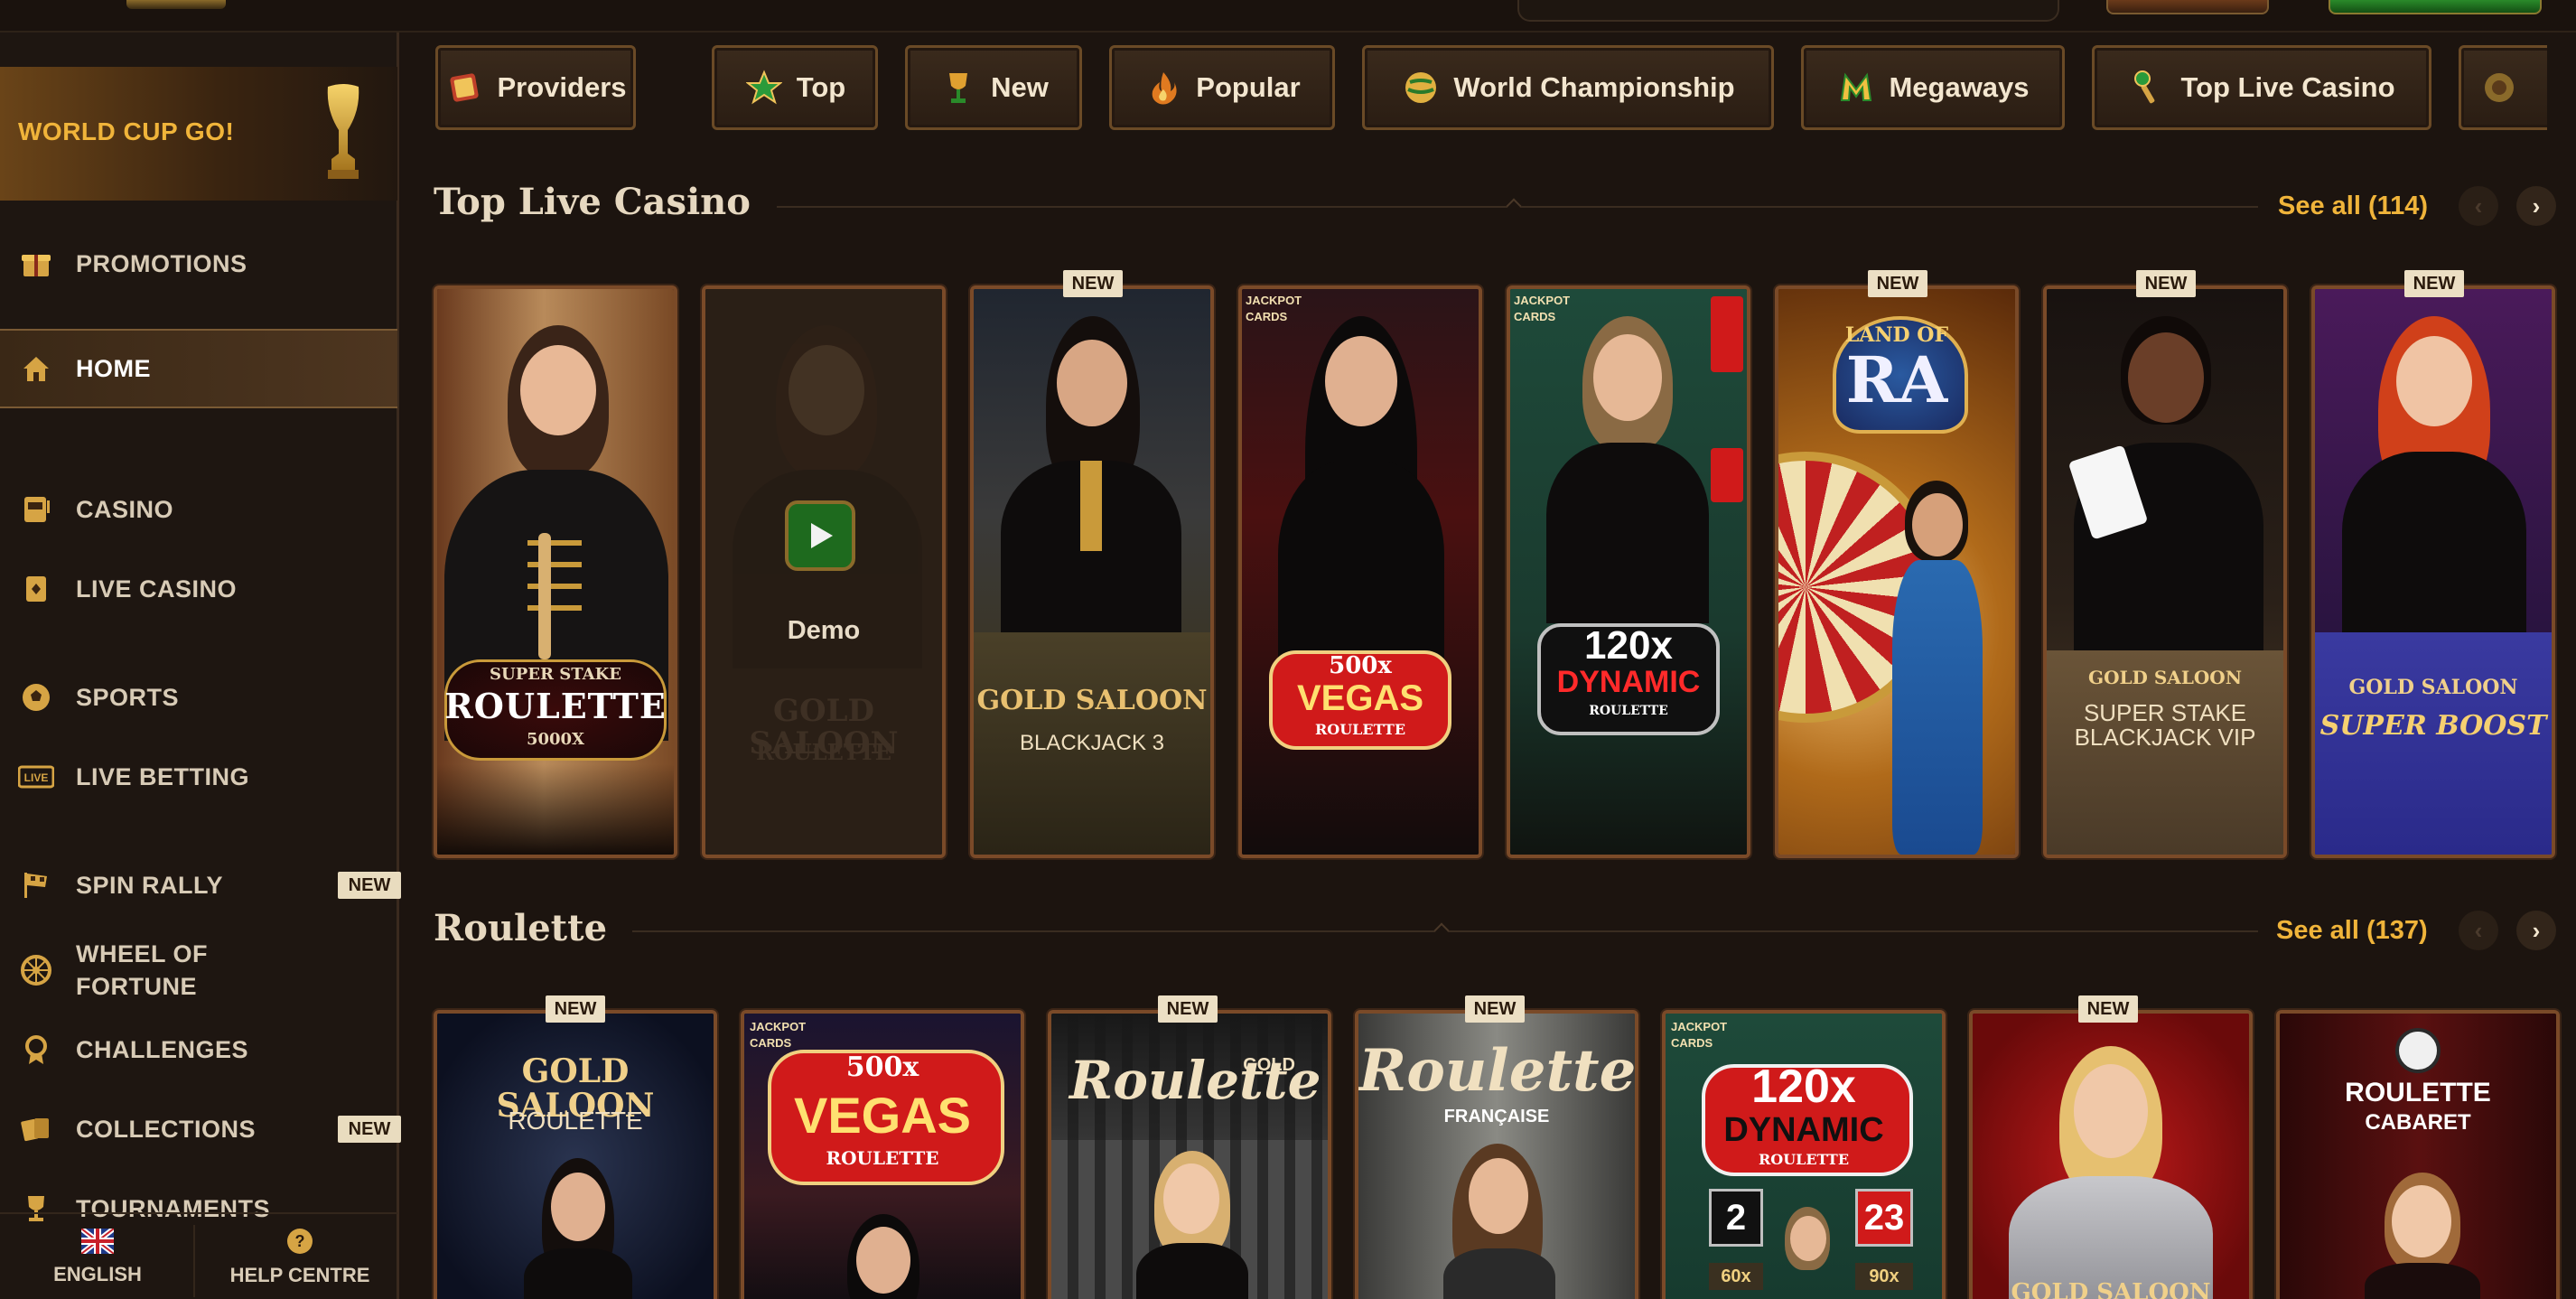  I want to click on sidebar-item-spin-rally: SPIN RALLY NEW, so click(200, 885).